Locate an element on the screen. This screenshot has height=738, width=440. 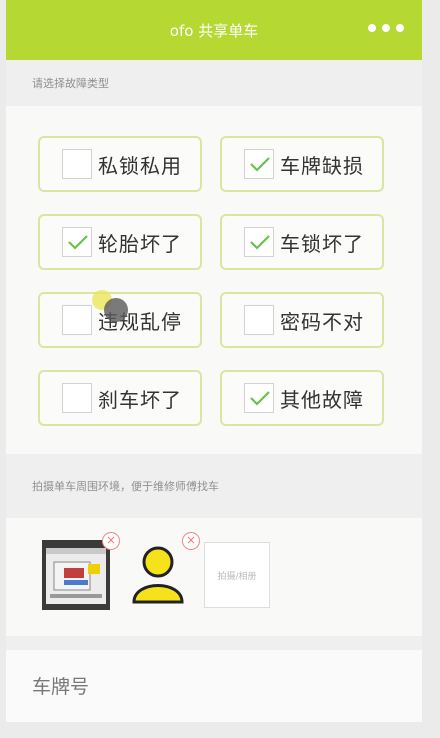
plate-row is located at coordinates (214, 686).